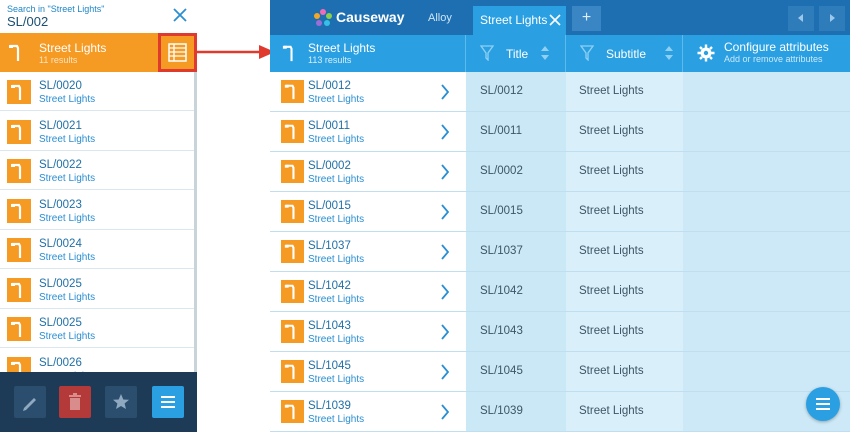 The image size is (850, 432). Describe the element at coordinates (98, 210) in the screenshot. I see `list-item: SL/0023 Street Lights` at that location.